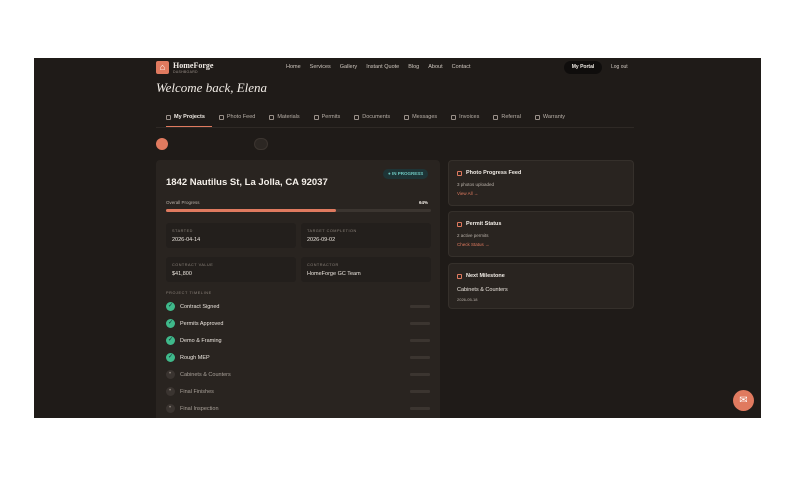 This screenshot has width=800, height=480. What do you see at coordinates (200, 307) in the screenshot?
I see `timeline-label: Contract Signed` at bounding box center [200, 307].